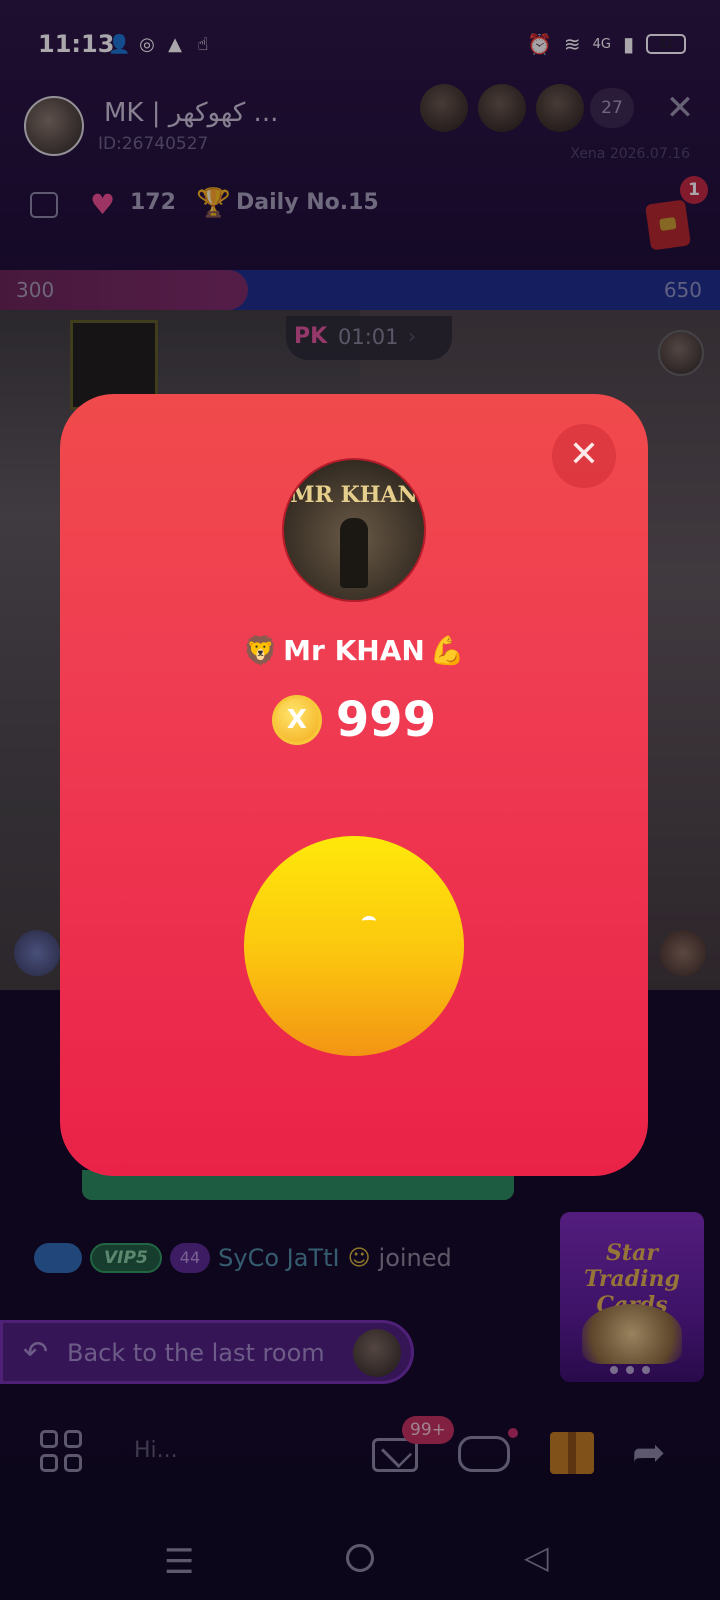  Describe the element at coordinates (584, 456) in the screenshot. I see `close-icon: ✕` at that location.